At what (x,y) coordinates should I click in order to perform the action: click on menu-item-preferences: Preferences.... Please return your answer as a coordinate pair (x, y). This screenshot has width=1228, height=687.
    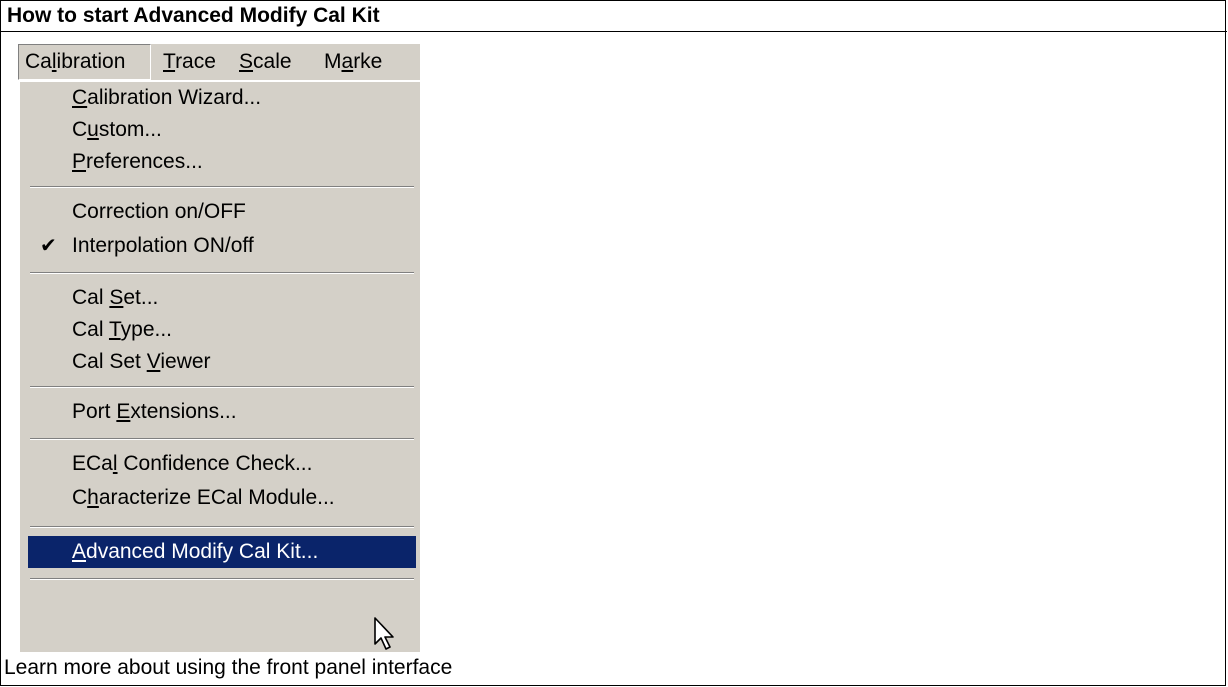
    Looking at the image, I should click on (222, 162).